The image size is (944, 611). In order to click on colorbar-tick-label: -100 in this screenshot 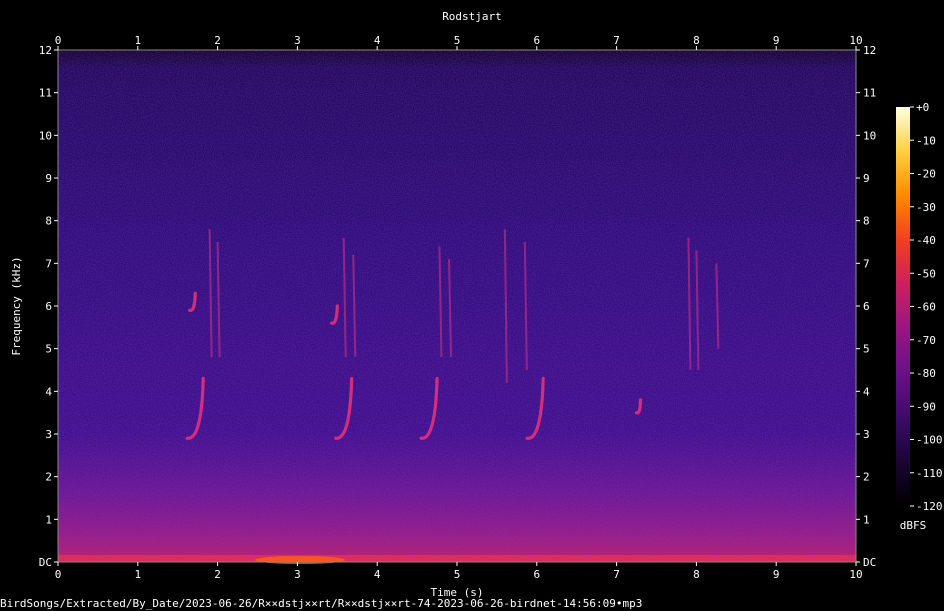, I will do `click(929, 440)`.